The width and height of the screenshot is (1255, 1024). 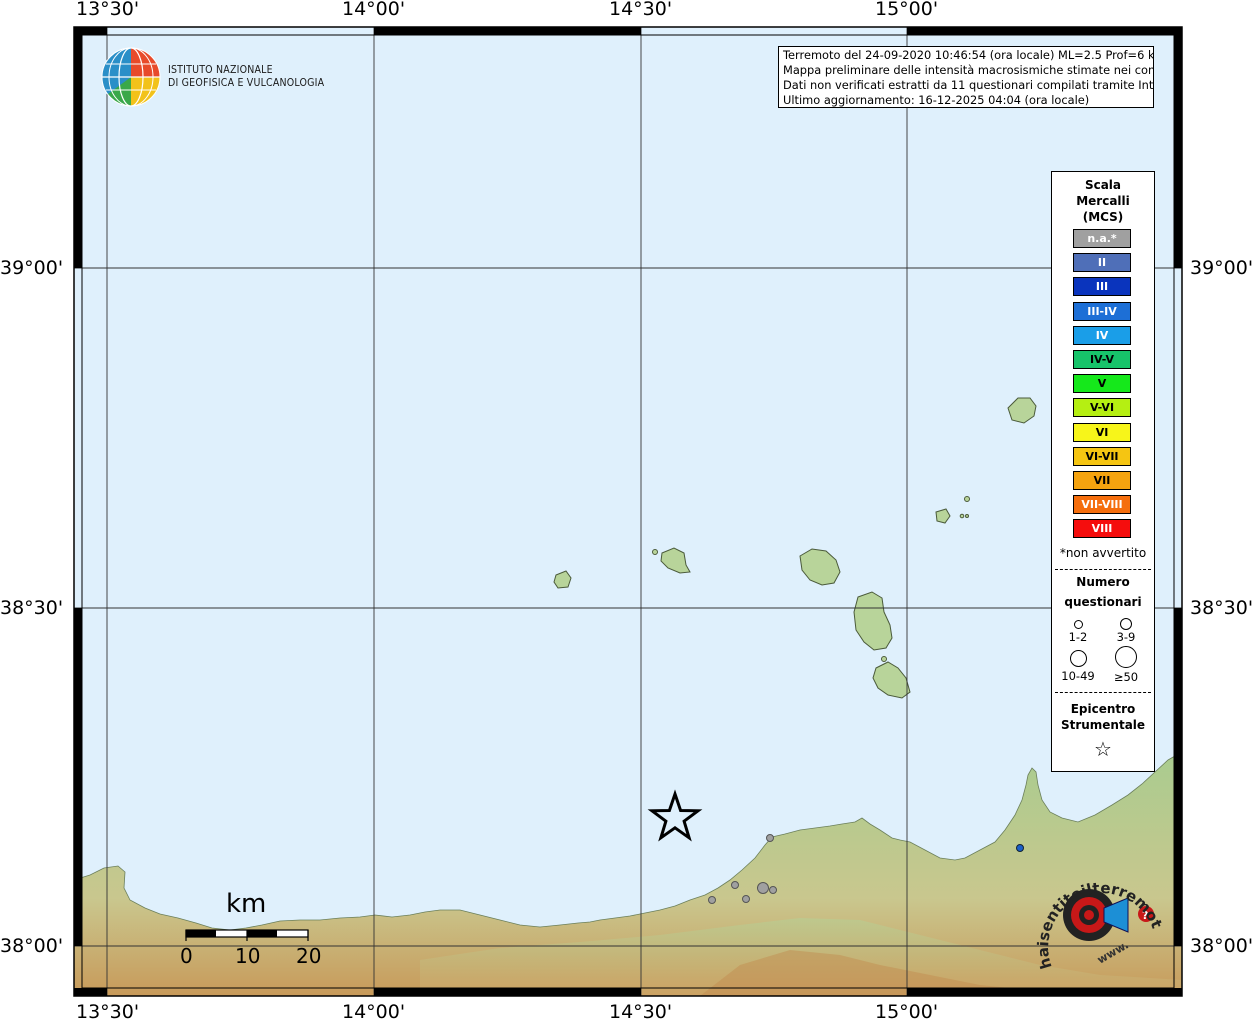 I want to click on legend-item-viii: VIII, so click(x=1102, y=529).